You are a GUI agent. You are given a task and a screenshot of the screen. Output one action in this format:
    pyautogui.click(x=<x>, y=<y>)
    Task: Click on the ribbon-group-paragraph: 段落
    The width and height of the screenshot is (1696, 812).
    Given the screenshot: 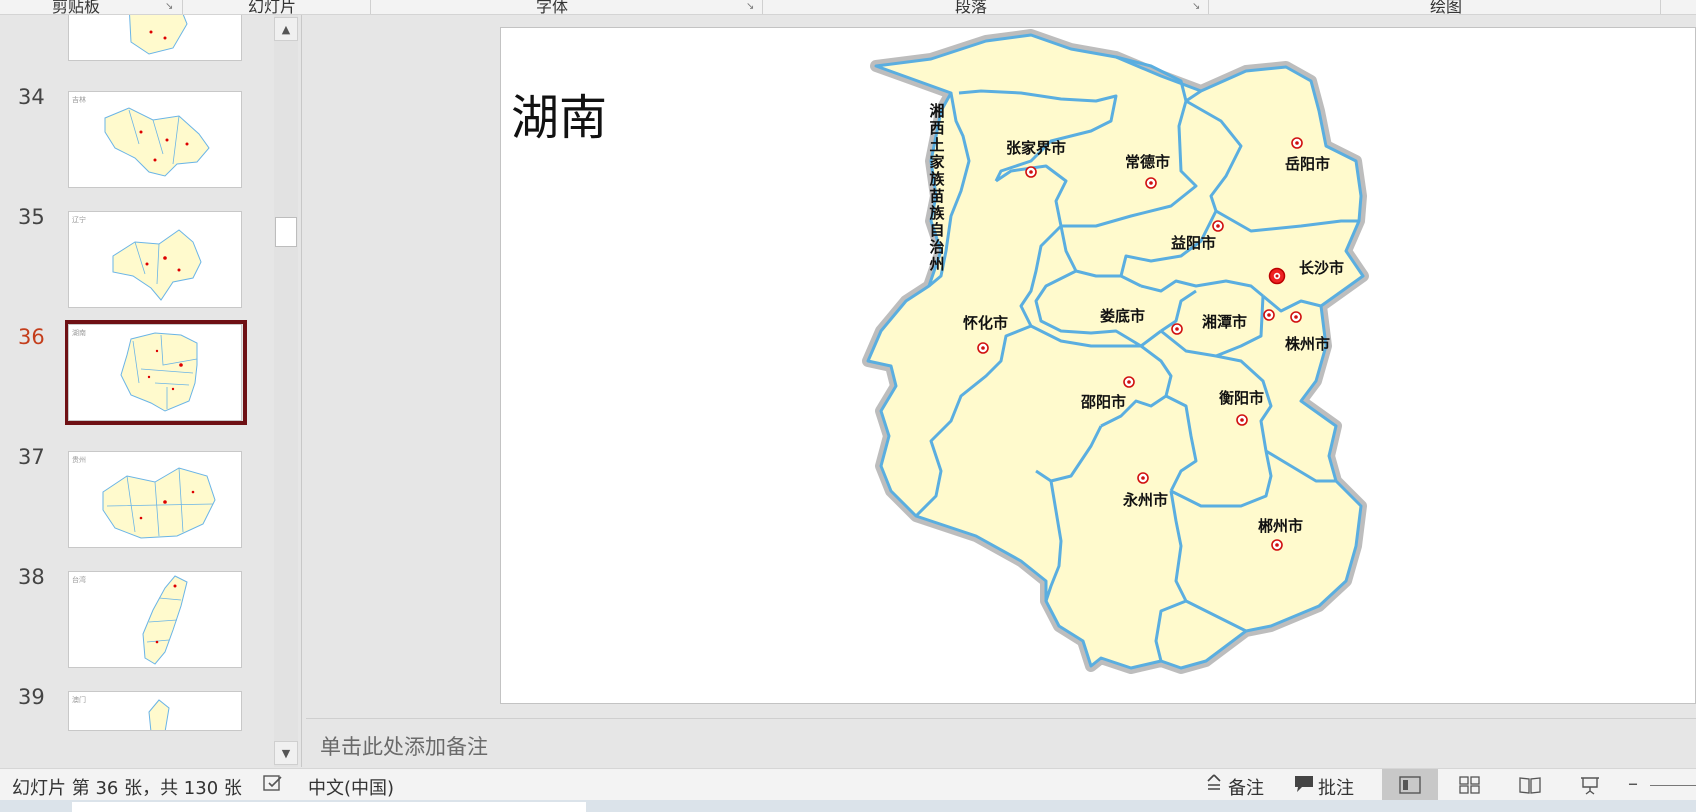 What is the action you would take?
    pyautogui.click(x=971, y=7)
    